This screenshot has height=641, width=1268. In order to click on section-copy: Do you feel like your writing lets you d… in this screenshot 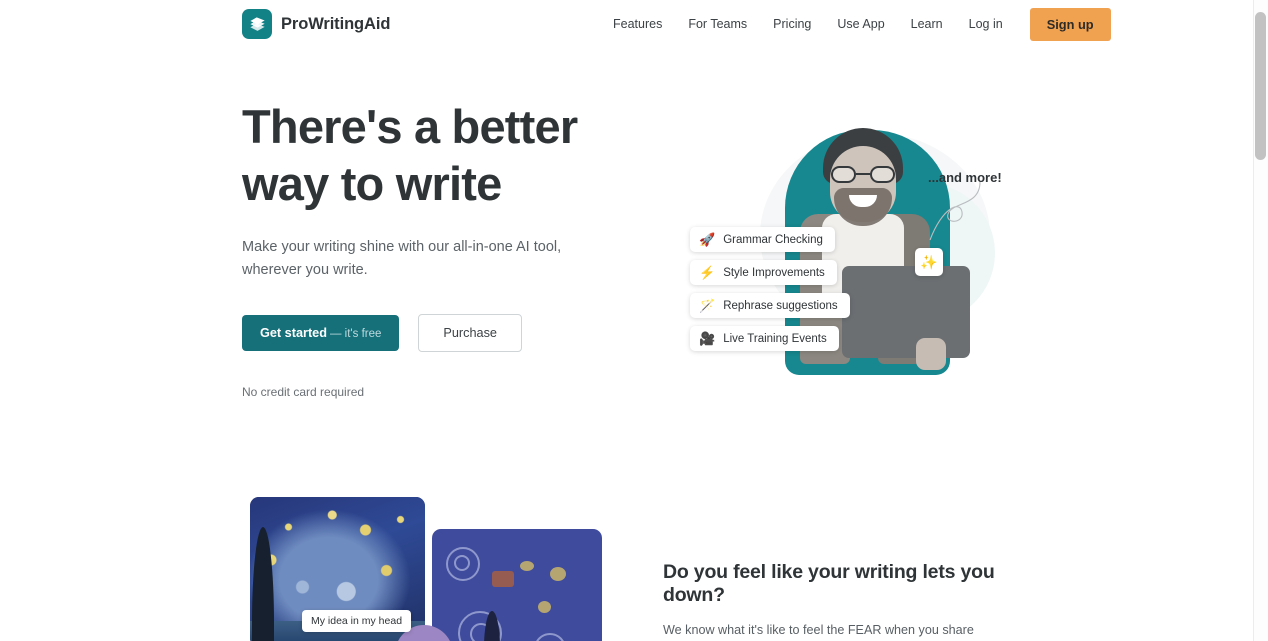, I will do `click(843, 601)`.